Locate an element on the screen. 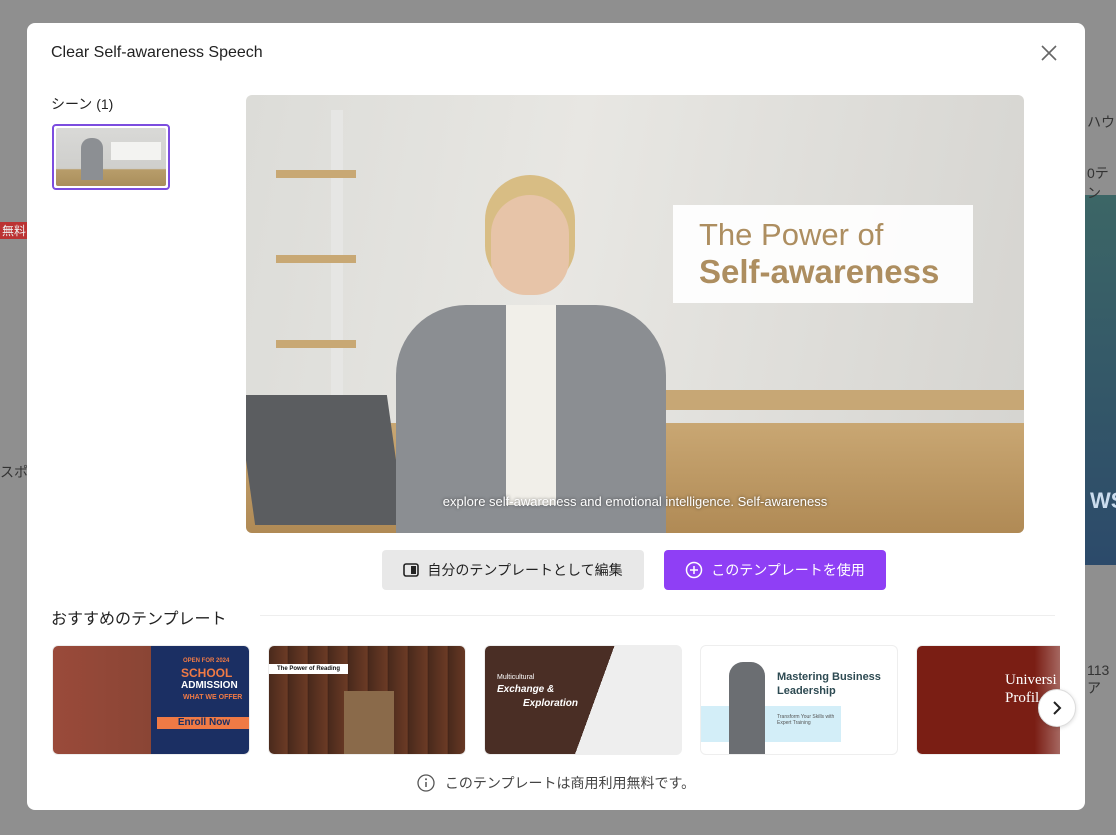 This screenshot has width=1116, height=835. use-button-label: このテンプレートを使用 is located at coordinates (788, 570).